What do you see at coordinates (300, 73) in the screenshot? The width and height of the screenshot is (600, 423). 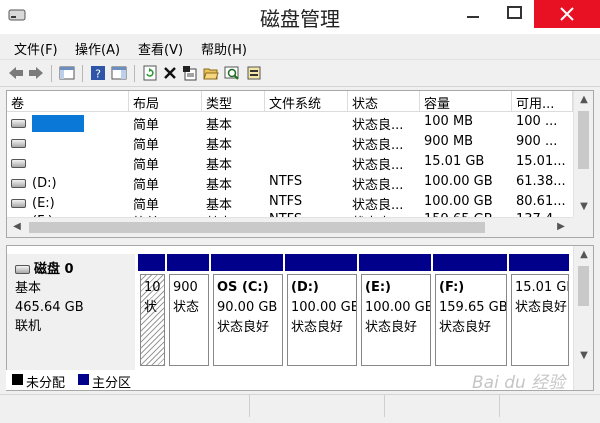 I see `toolbar: ?` at bounding box center [300, 73].